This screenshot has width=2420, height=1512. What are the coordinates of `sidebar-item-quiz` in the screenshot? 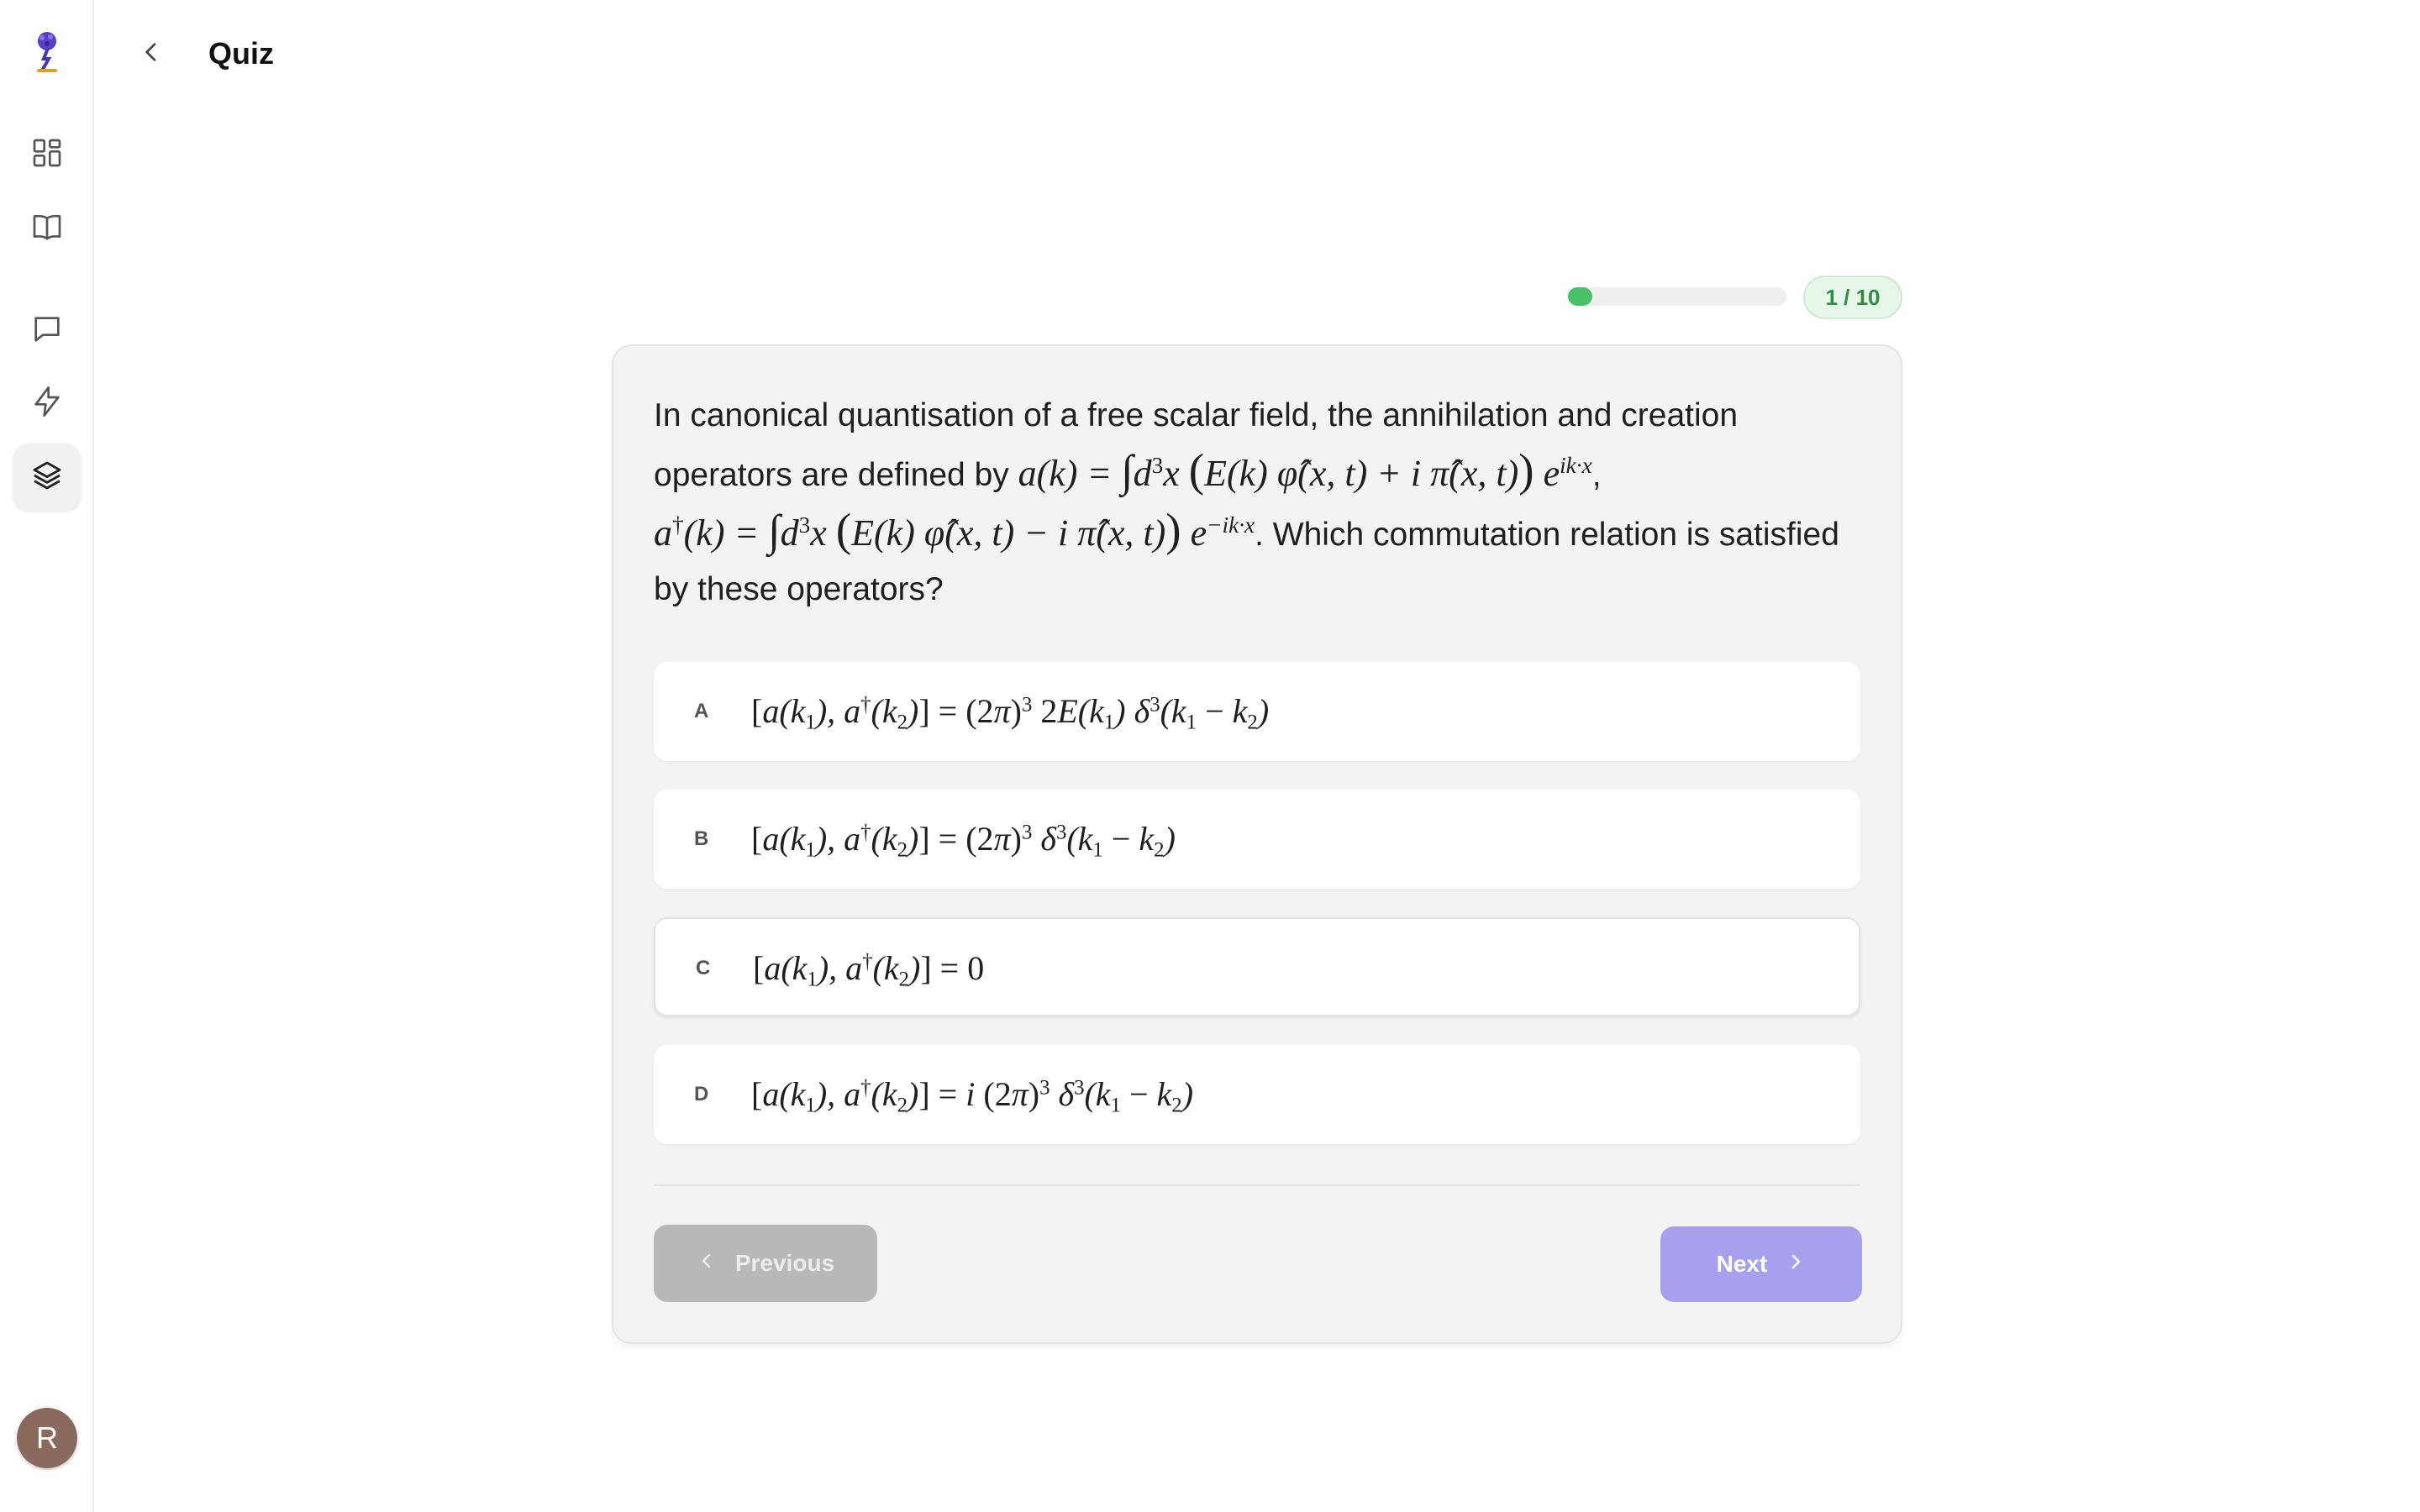 It's located at (47, 477).